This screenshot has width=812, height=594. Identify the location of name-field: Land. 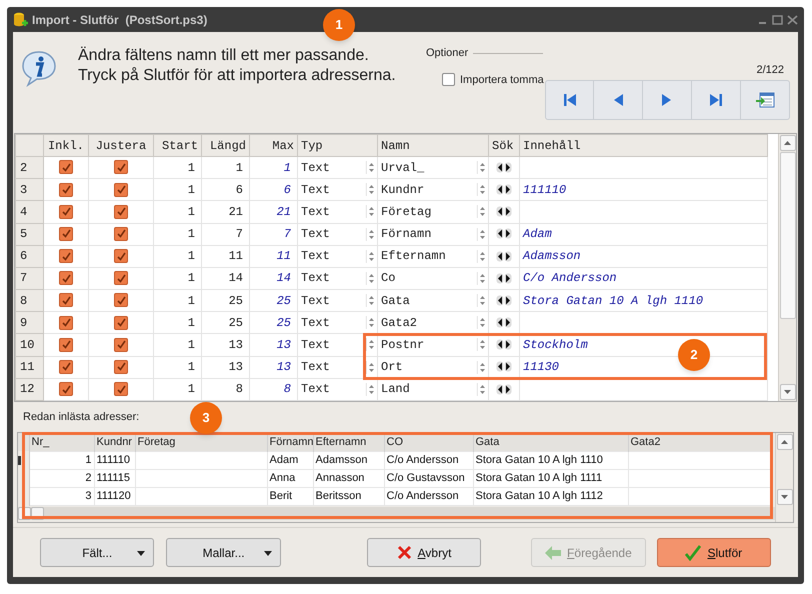
(395, 389).